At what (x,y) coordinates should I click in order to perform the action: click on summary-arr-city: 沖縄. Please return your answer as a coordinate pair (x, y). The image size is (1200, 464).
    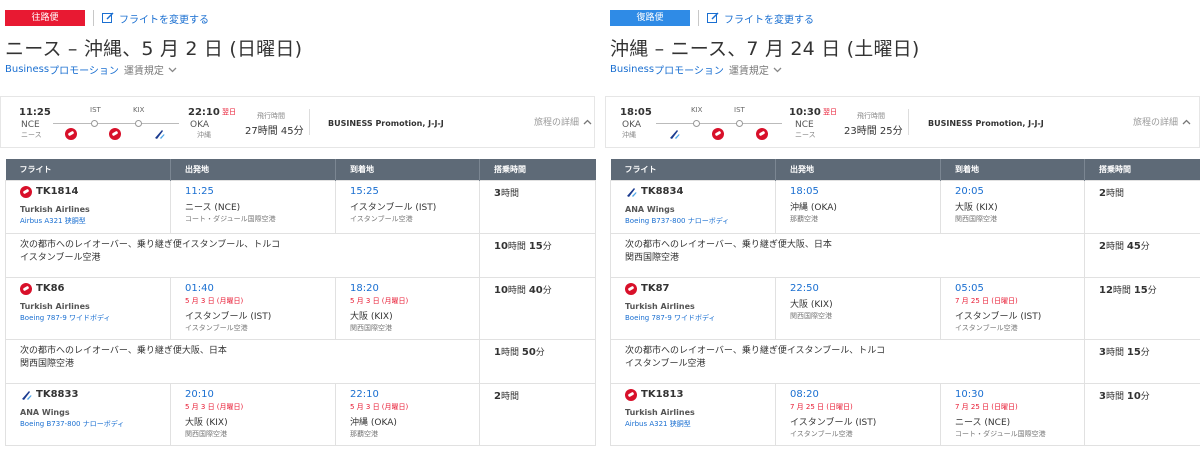
    Looking at the image, I should click on (204, 135).